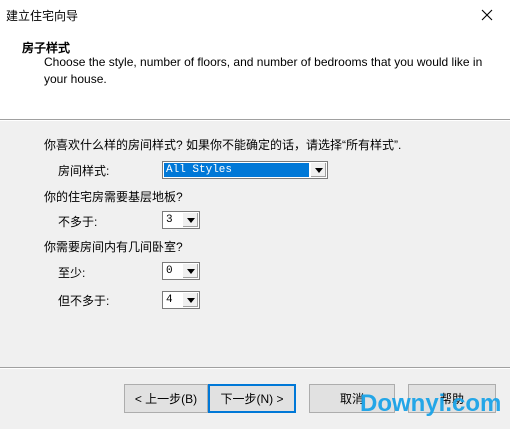  Describe the element at coordinates (169, 300) in the screenshot. I see `bedrooms-max-value: 4` at that location.